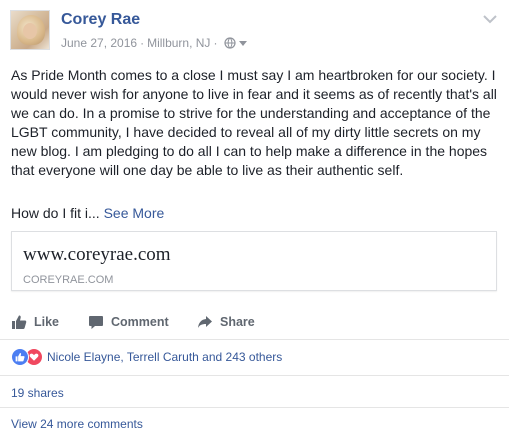  I want to click on author-avatar, so click(30, 30).